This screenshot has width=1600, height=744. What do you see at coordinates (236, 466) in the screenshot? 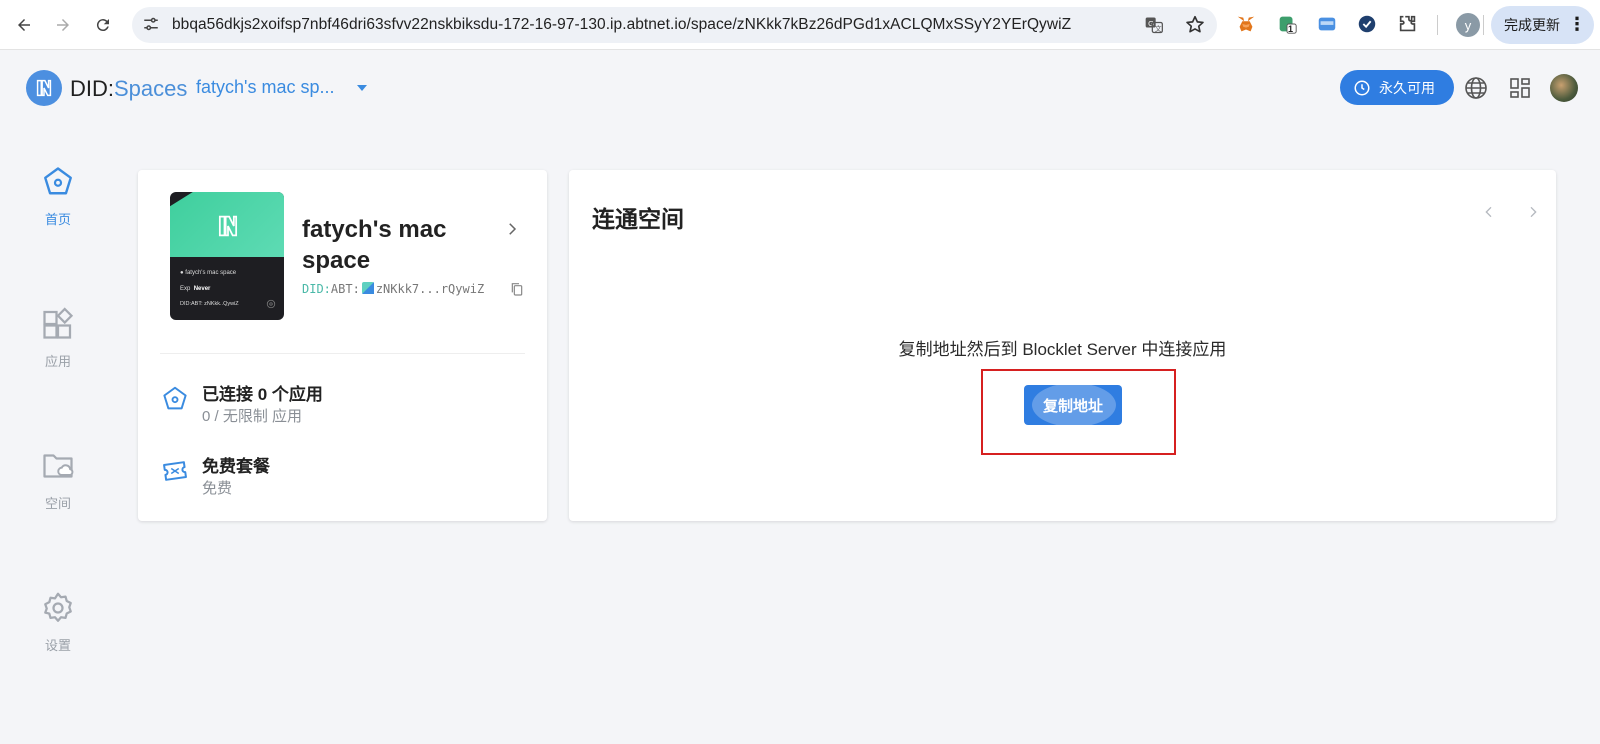
I see `plan-title: 免费套餐` at bounding box center [236, 466].